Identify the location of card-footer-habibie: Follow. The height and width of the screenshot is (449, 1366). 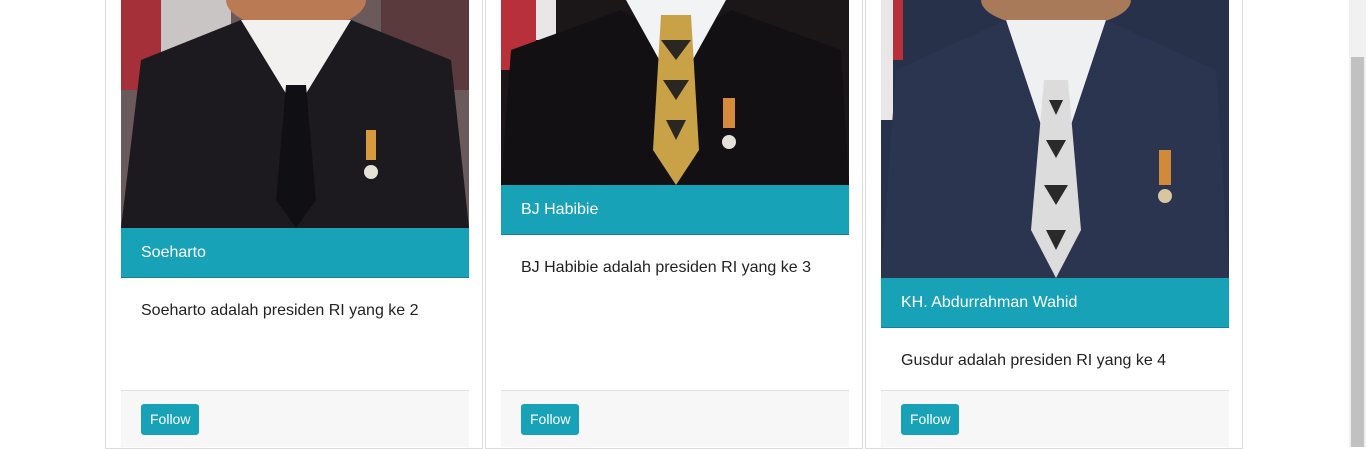
(675, 418).